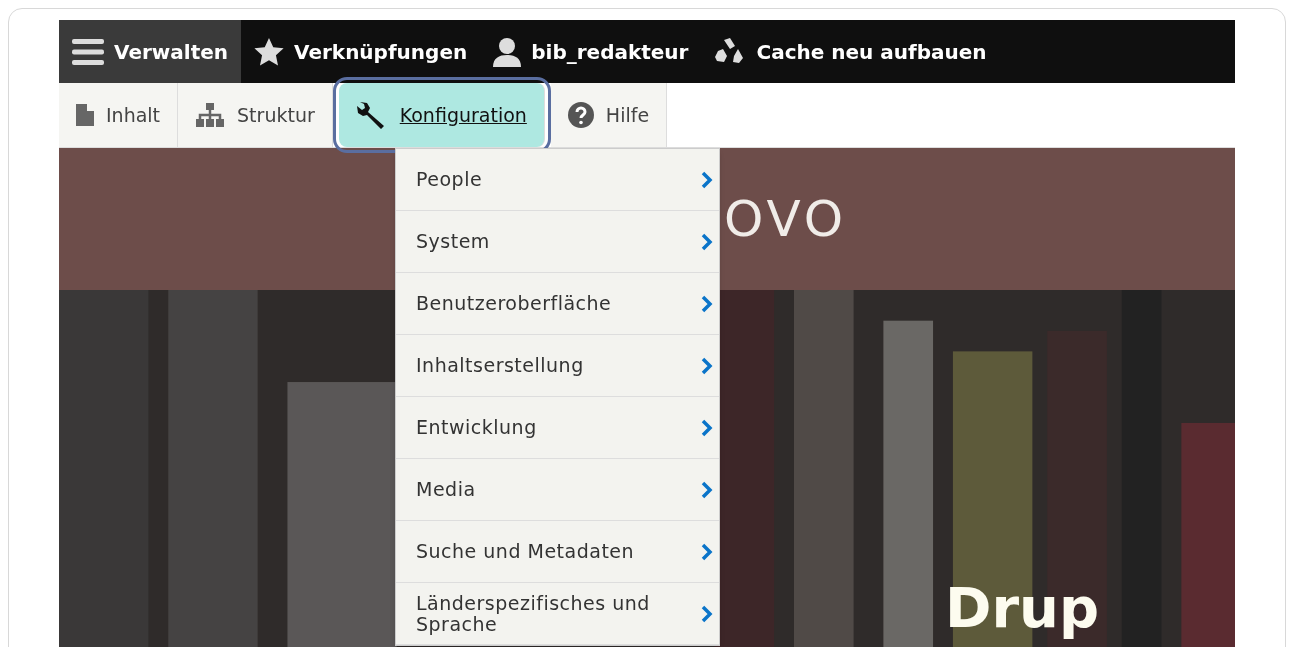 This screenshot has height=647, width=1294. What do you see at coordinates (85, 115) in the screenshot?
I see `document-icon` at bounding box center [85, 115].